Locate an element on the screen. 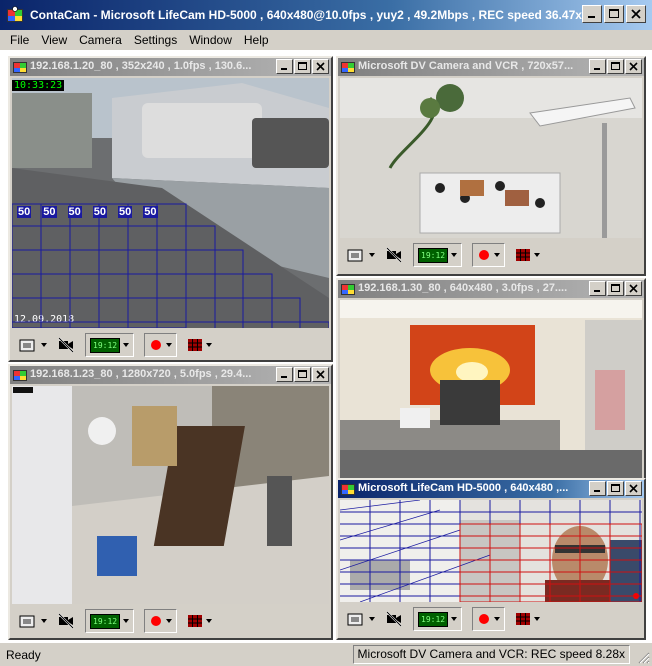 The image size is (652, 666). contacam-logo-icon is located at coordinates (15, 14).